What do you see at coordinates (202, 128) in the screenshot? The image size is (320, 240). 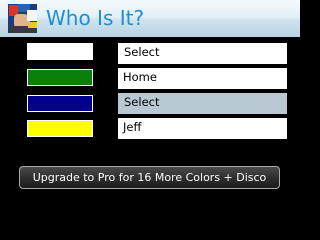 I see `contact-input-yellow: Jeff` at bounding box center [202, 128].